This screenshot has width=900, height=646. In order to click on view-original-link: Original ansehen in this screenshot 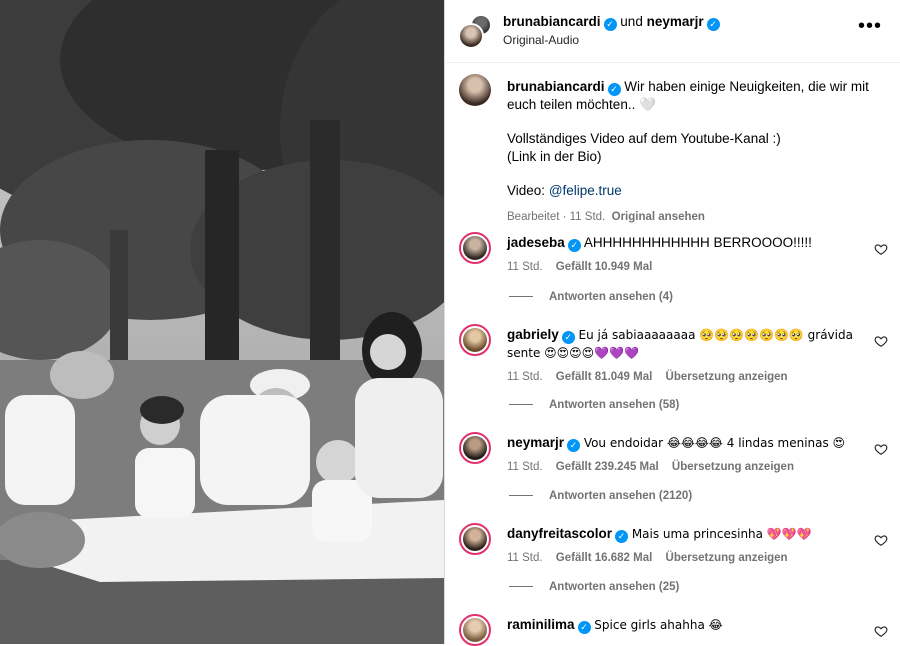, I will do `click(658, 217)`.